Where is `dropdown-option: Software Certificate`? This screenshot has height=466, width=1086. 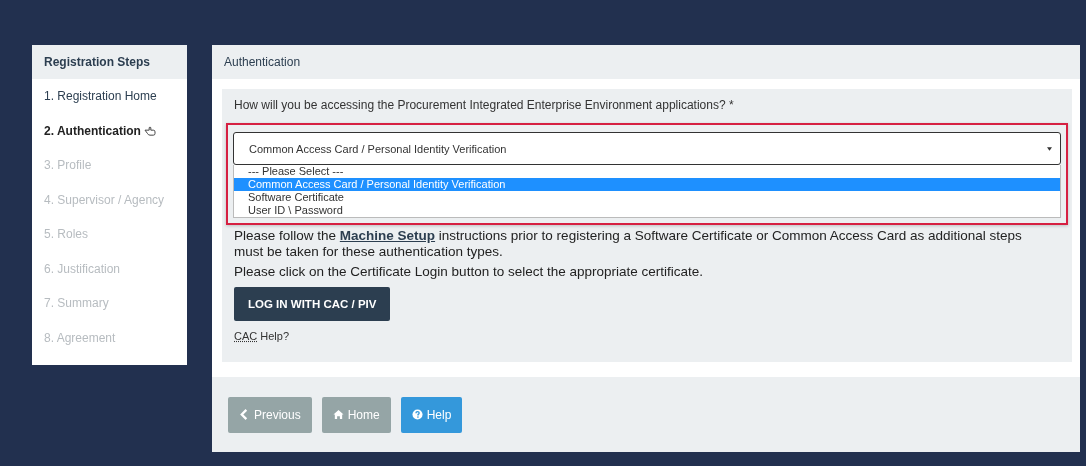
dropdown-option: Software Certificate is located at coordinates (647, 197).